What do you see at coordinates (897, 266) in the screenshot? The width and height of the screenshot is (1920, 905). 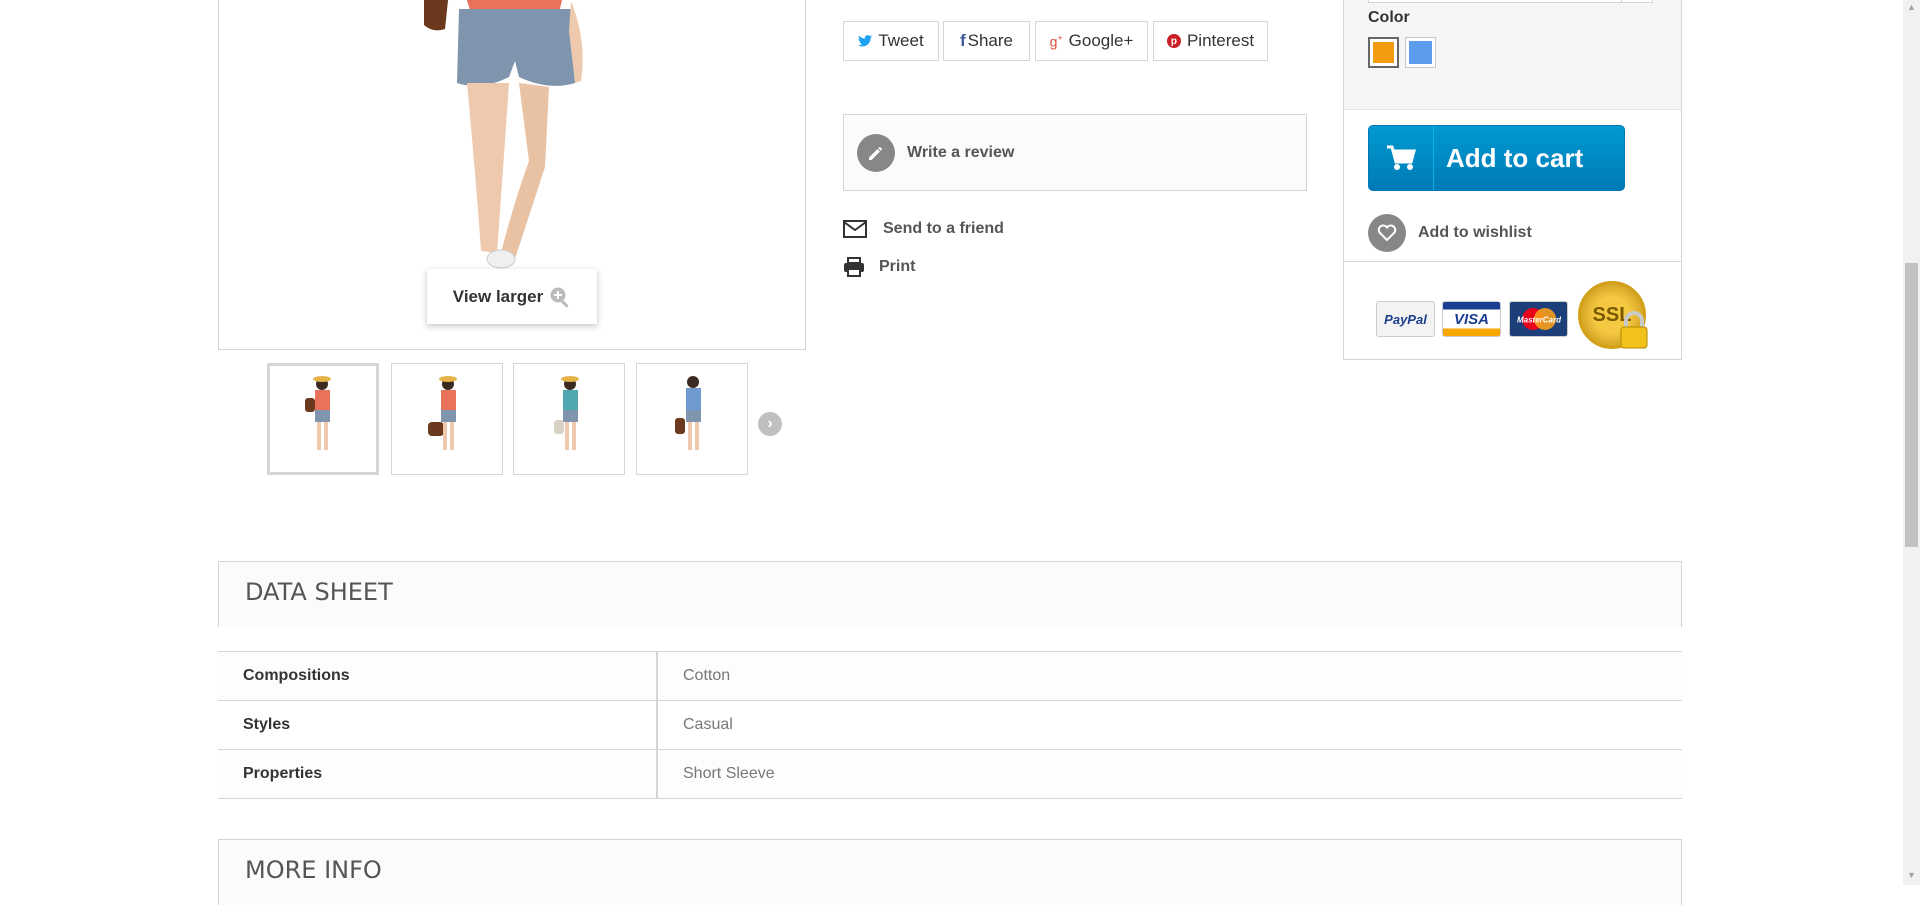 I see `print-label: Print` at bounding box center [897, 266].